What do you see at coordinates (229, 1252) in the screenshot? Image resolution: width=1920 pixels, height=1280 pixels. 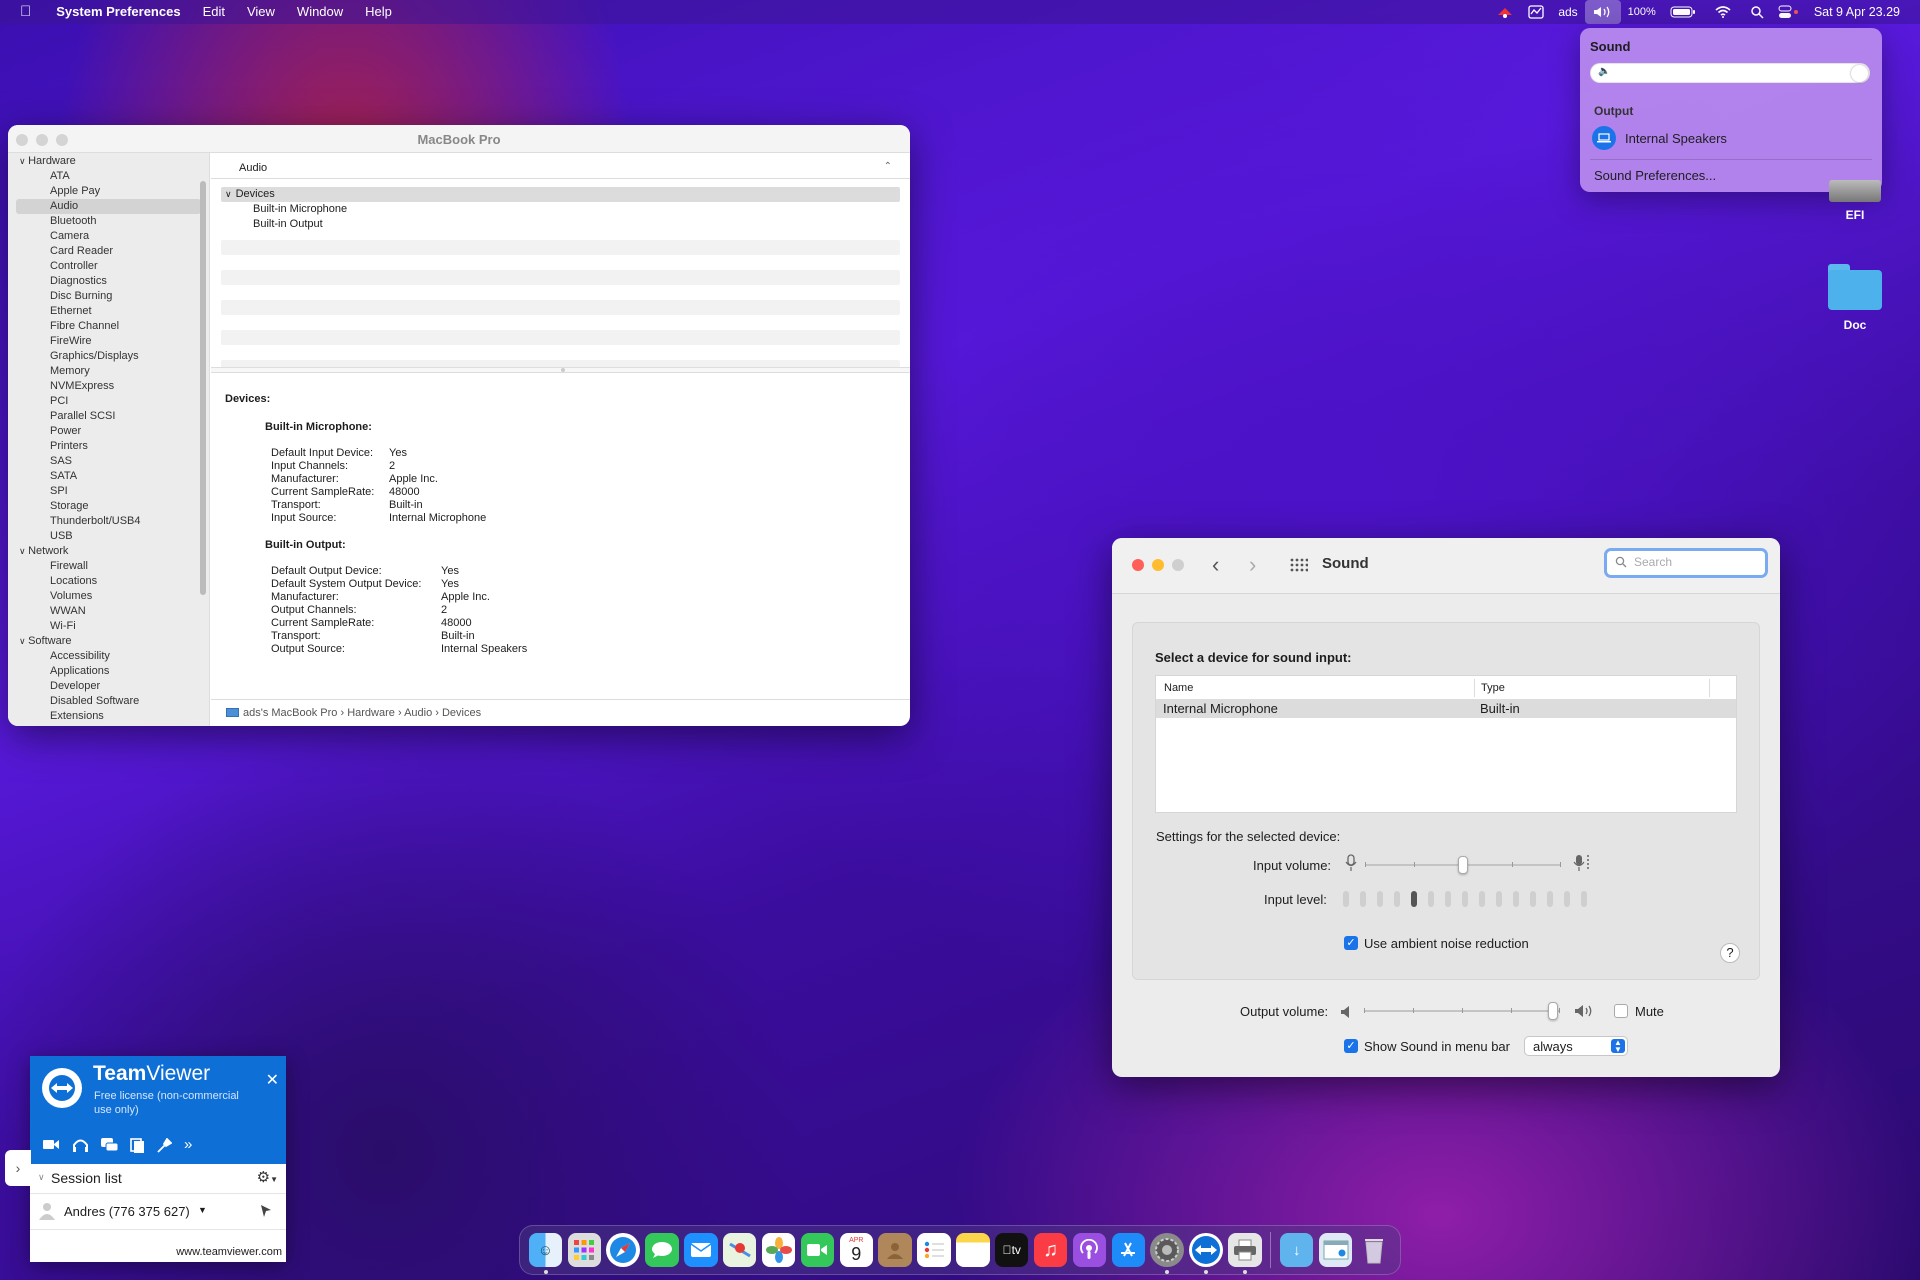 I see `teamviewer-url: www.teamviewer.com` at bounding box center [229, 1252].